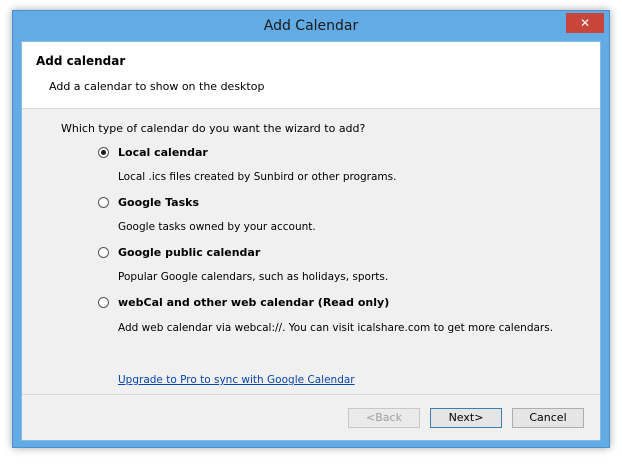  What do you see at coordinates (157, 86) in the screenshot?
I see `header-subtitle: Add a calendar to show on the desktop` at bounding box center [157, 86].